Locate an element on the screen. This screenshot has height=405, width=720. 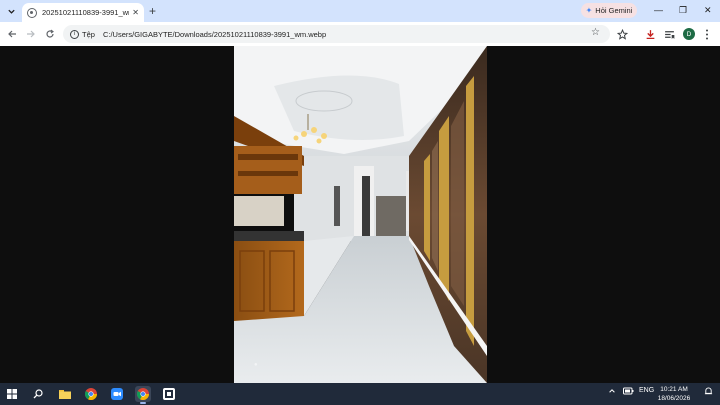
browser-tab: 20251021110839-3991_wm.webp ✕ is located at coordinates (83, 12).